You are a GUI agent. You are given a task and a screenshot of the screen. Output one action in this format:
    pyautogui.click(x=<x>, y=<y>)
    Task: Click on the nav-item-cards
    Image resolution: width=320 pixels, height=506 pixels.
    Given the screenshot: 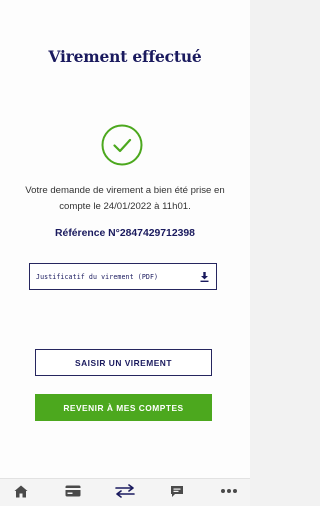 What is the action you would take?
    pyautogui.click(x=73, y=491)
    